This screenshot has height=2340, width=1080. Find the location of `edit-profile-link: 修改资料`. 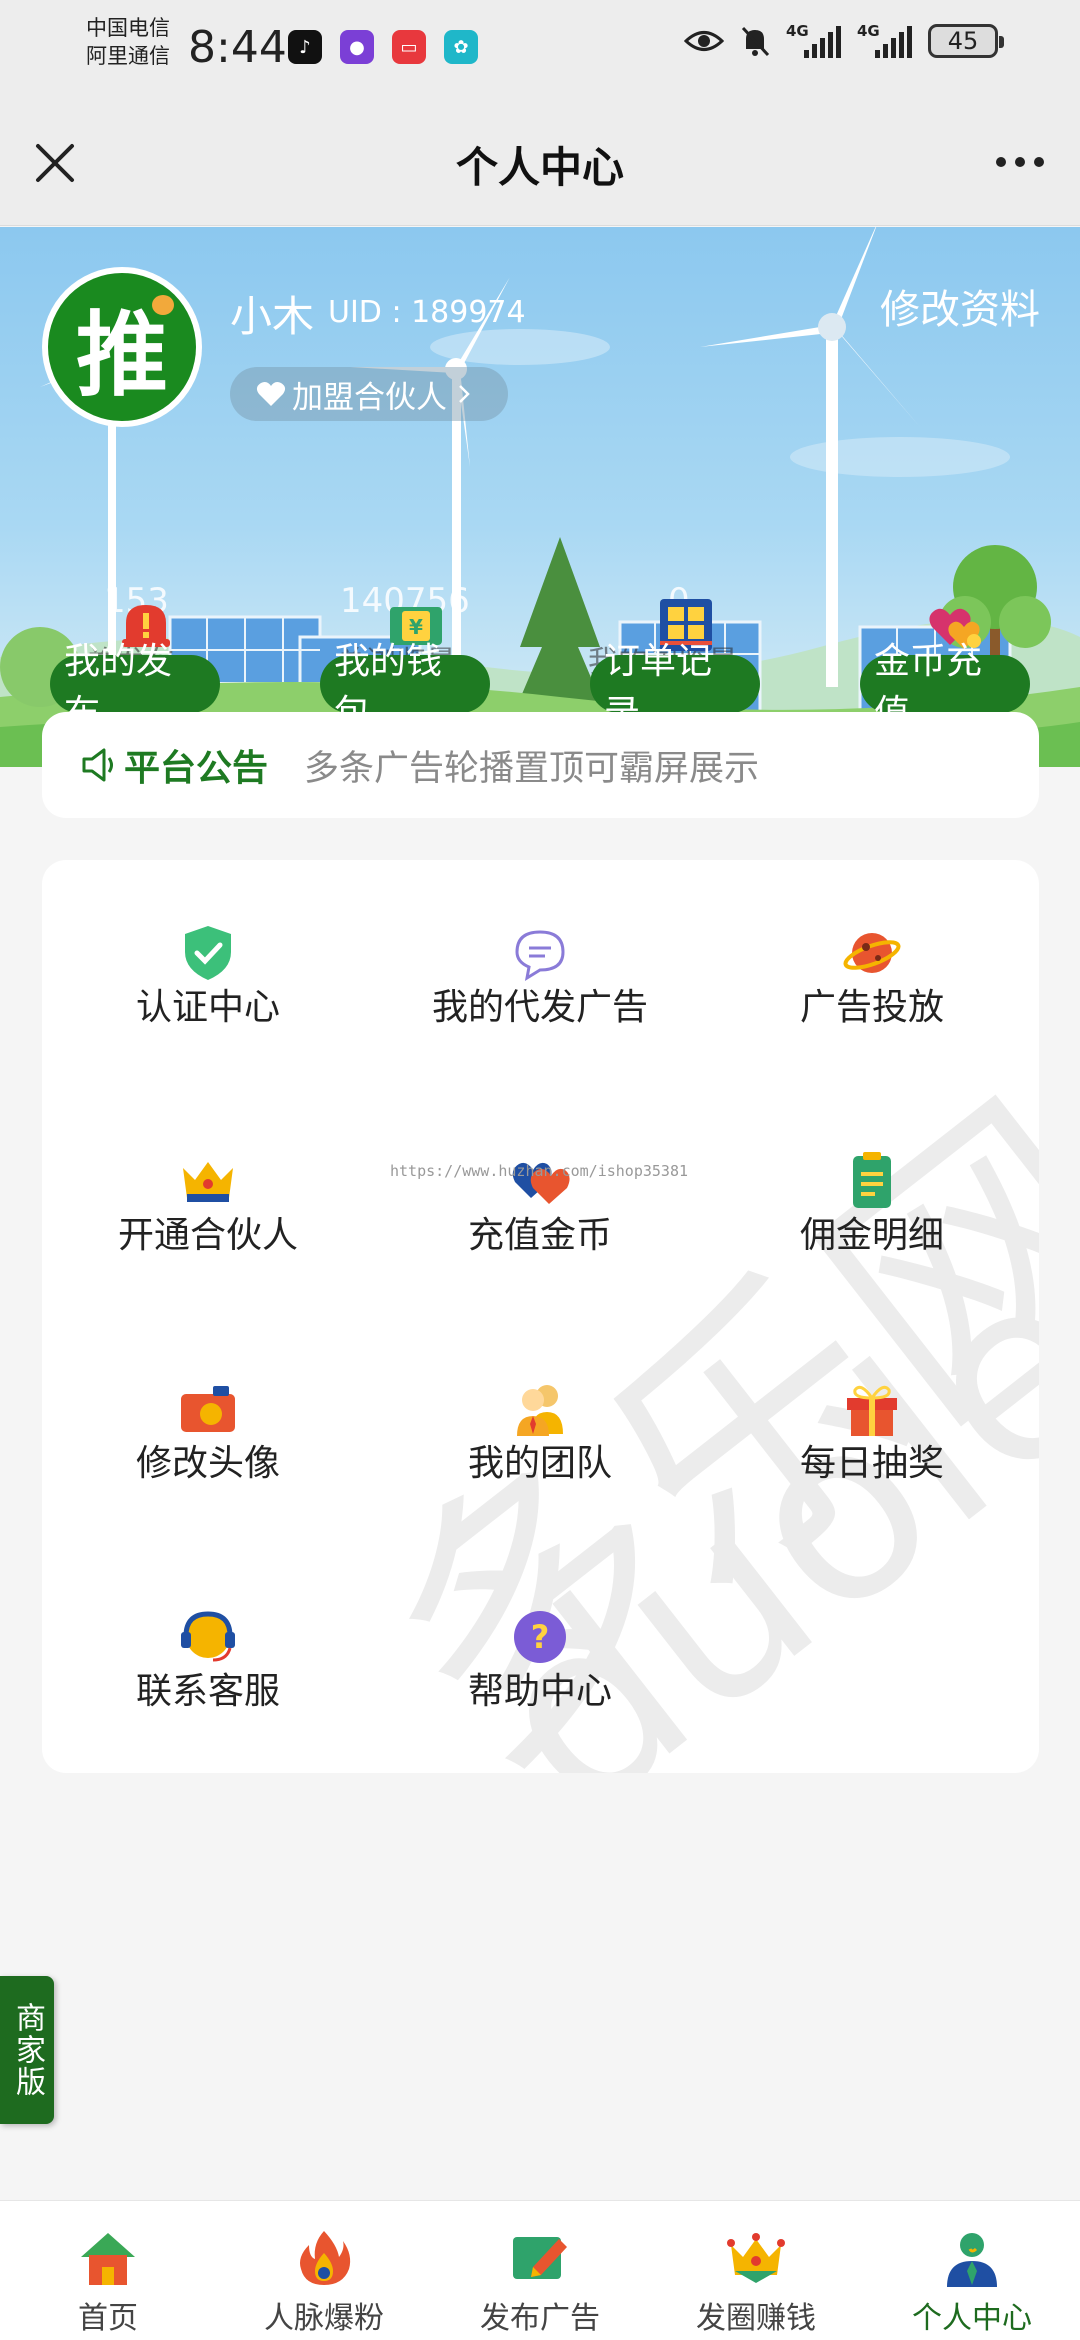

edit-profile-link: 修改资料 is located at coordinates (960, 306).